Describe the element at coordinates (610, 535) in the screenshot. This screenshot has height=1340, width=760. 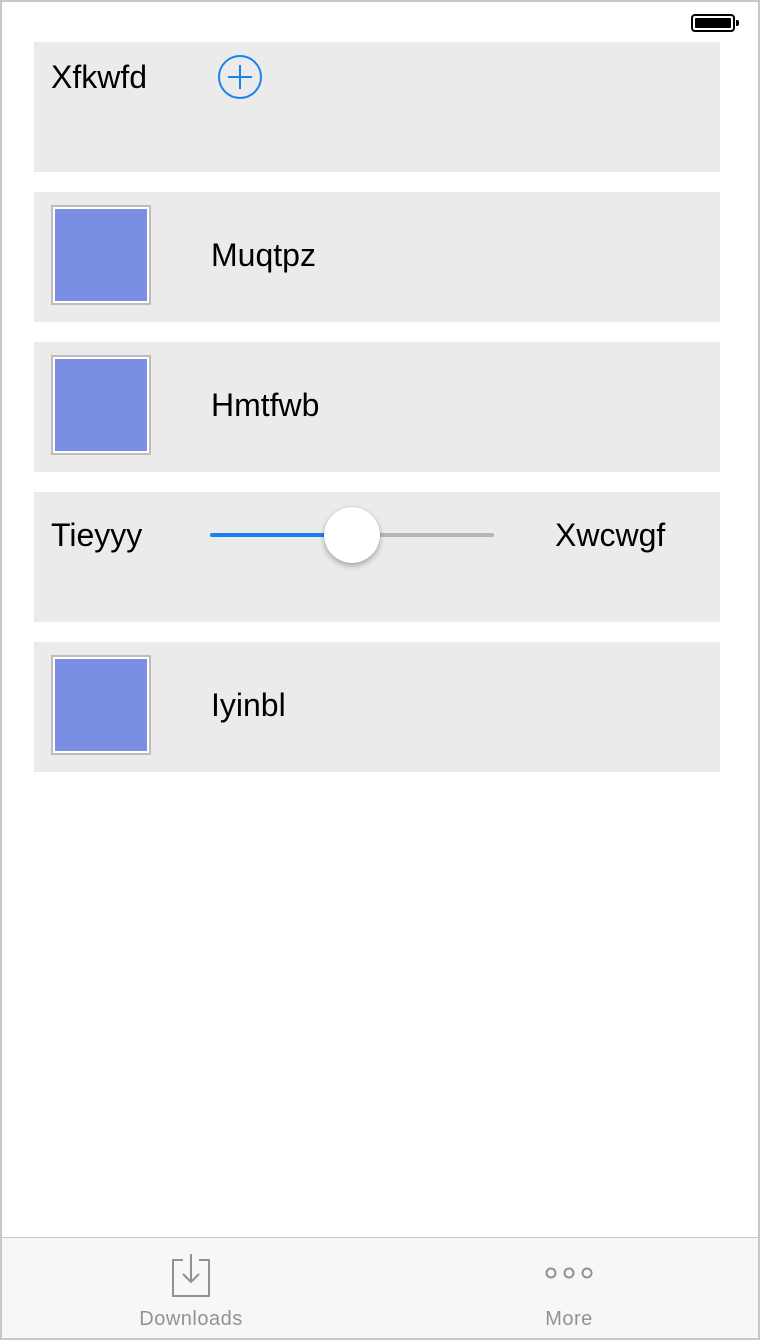
I see `slider-max-label: Xwcwgf` at that location.